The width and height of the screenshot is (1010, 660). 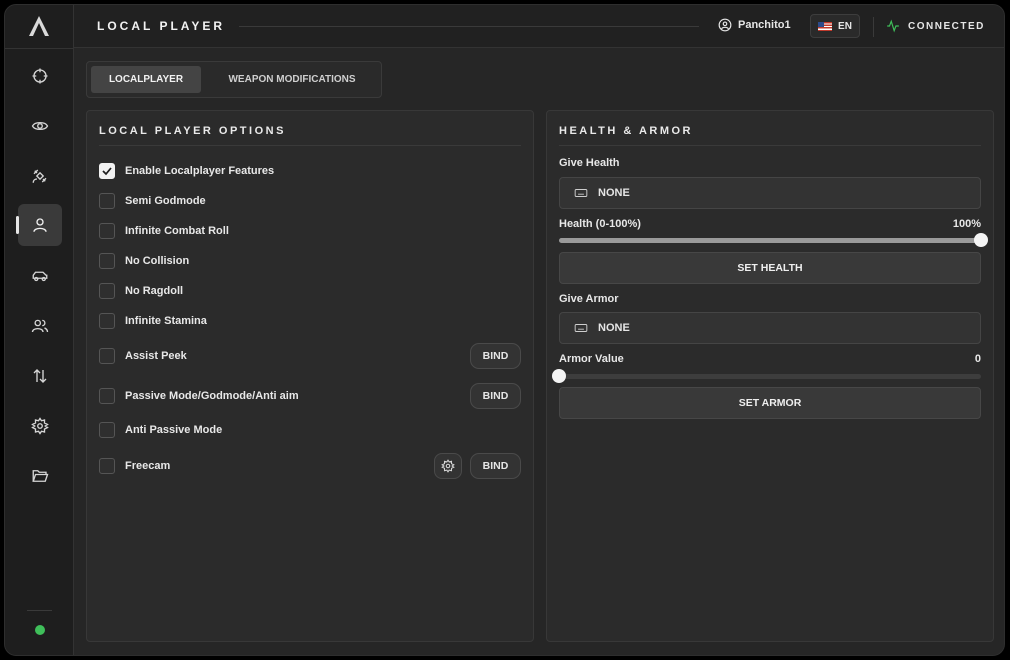 I want to click on connection-label: CONNECTED, so click(x=946, y=26).